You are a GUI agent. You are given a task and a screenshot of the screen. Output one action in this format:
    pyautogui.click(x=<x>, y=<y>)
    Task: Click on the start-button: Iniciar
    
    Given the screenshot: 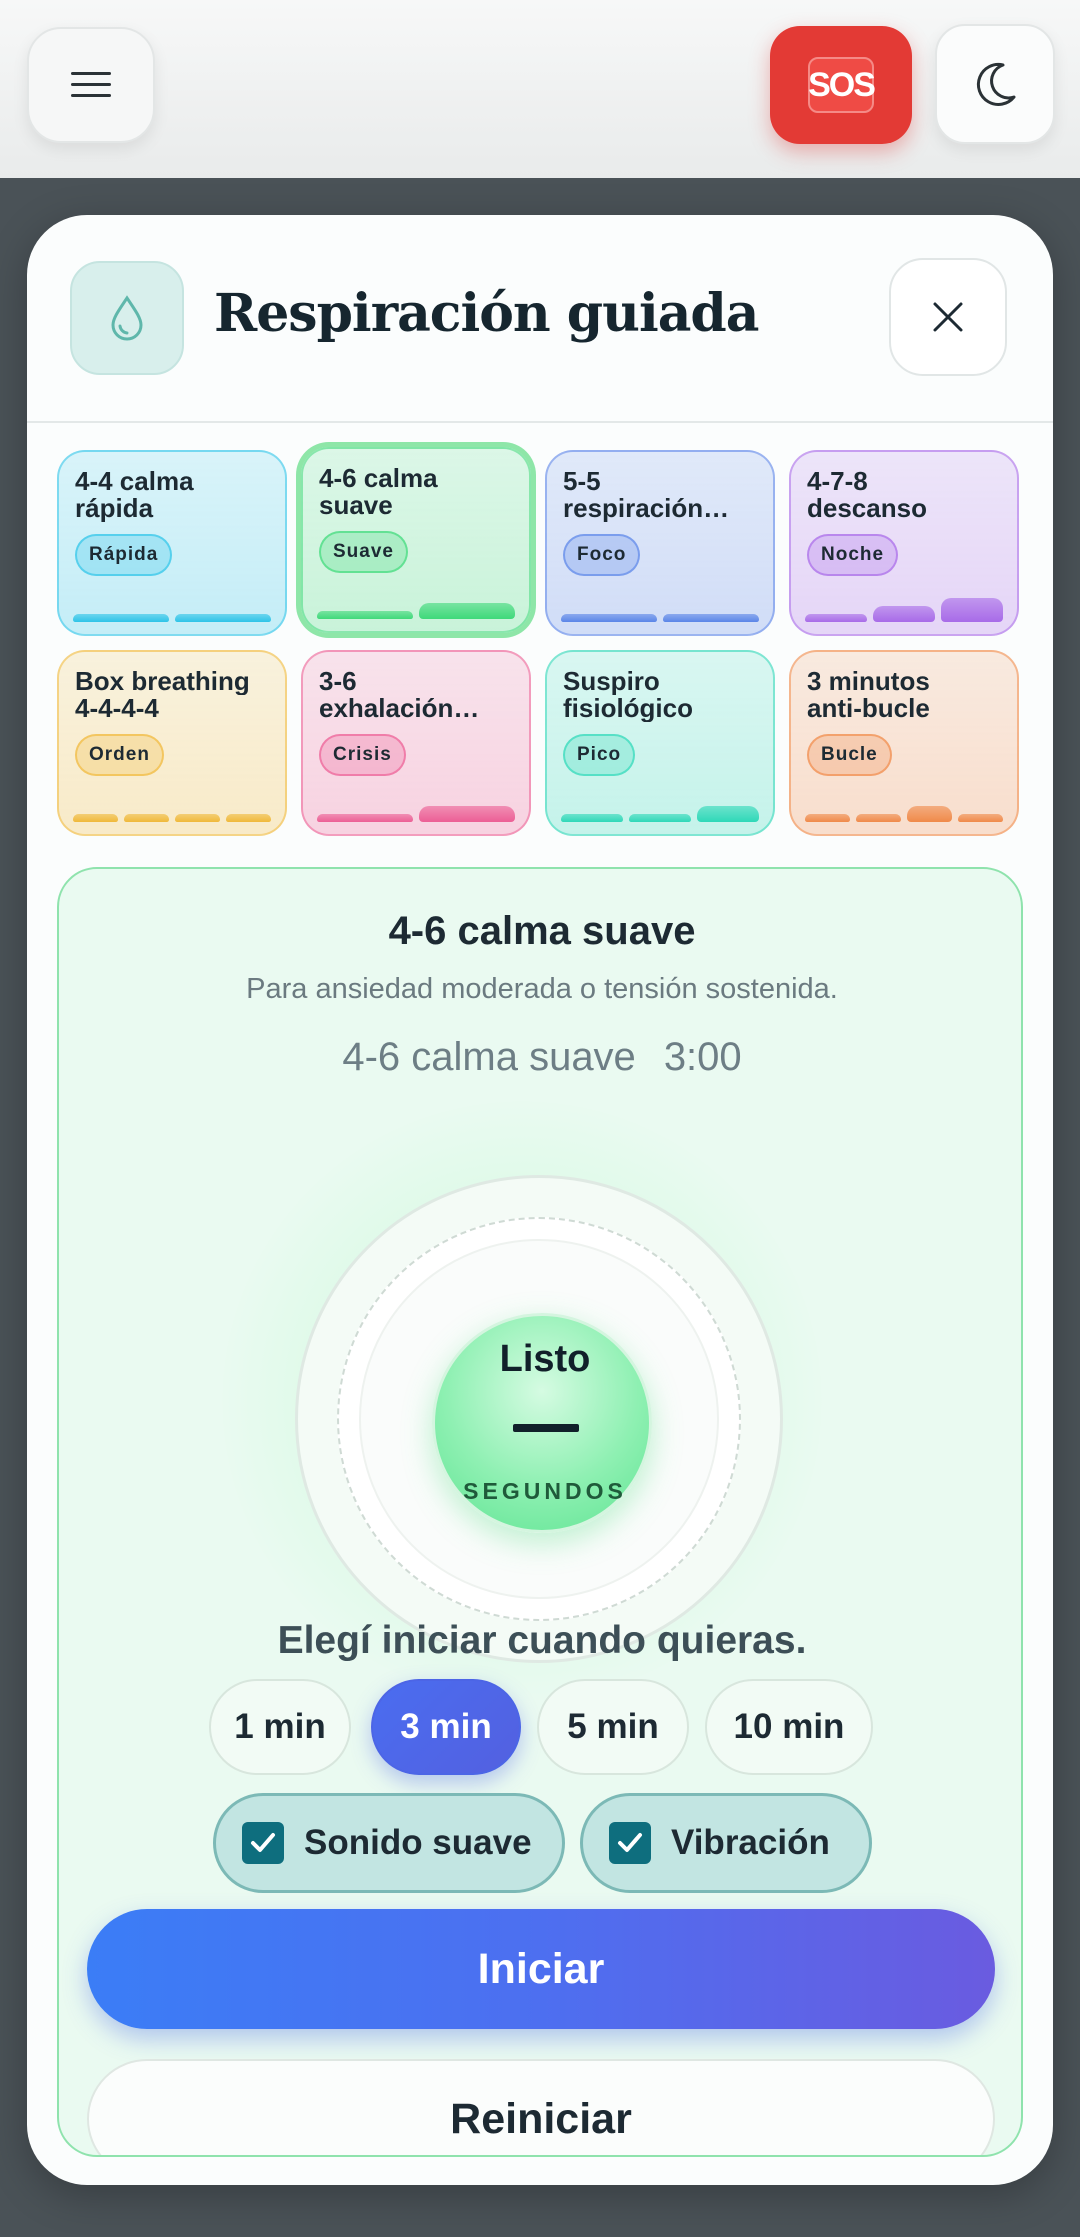 What is the action you would take?
    pyautogui.click(x=541, y=1969)
    